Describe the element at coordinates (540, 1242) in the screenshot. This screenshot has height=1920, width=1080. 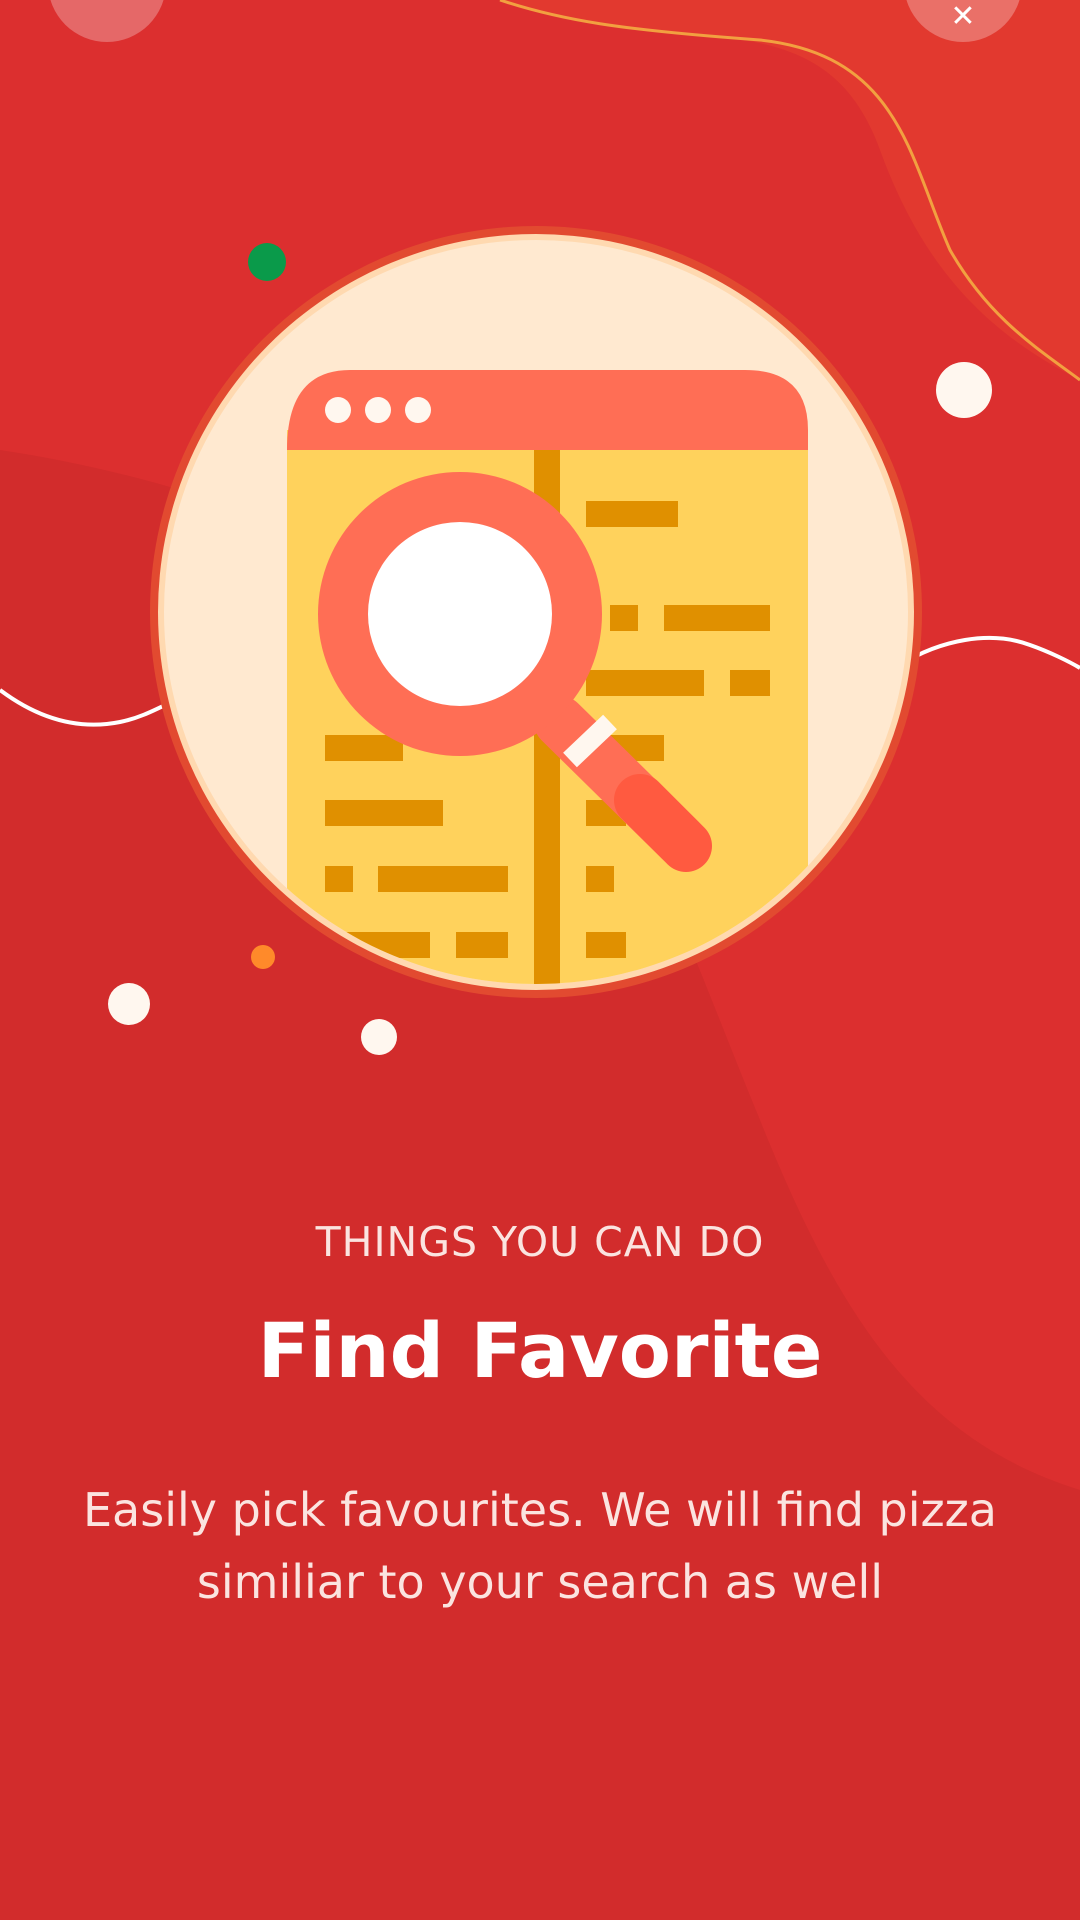
I see `onboarding-eyebrow: THINGS YOU CAN DO` at that location.